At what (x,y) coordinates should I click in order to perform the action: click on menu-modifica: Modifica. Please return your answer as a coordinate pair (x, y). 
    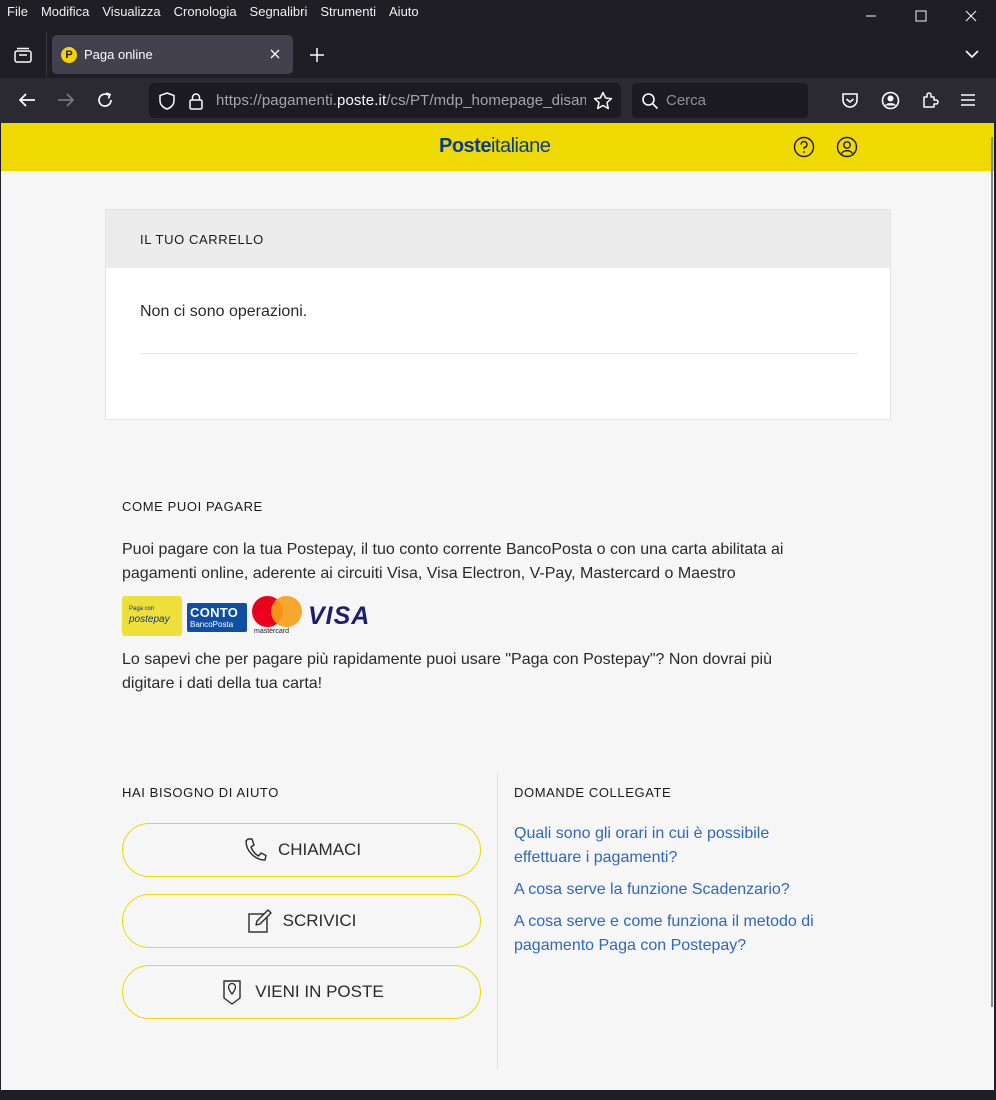
    Looking at the image, I should click on (64, 12).